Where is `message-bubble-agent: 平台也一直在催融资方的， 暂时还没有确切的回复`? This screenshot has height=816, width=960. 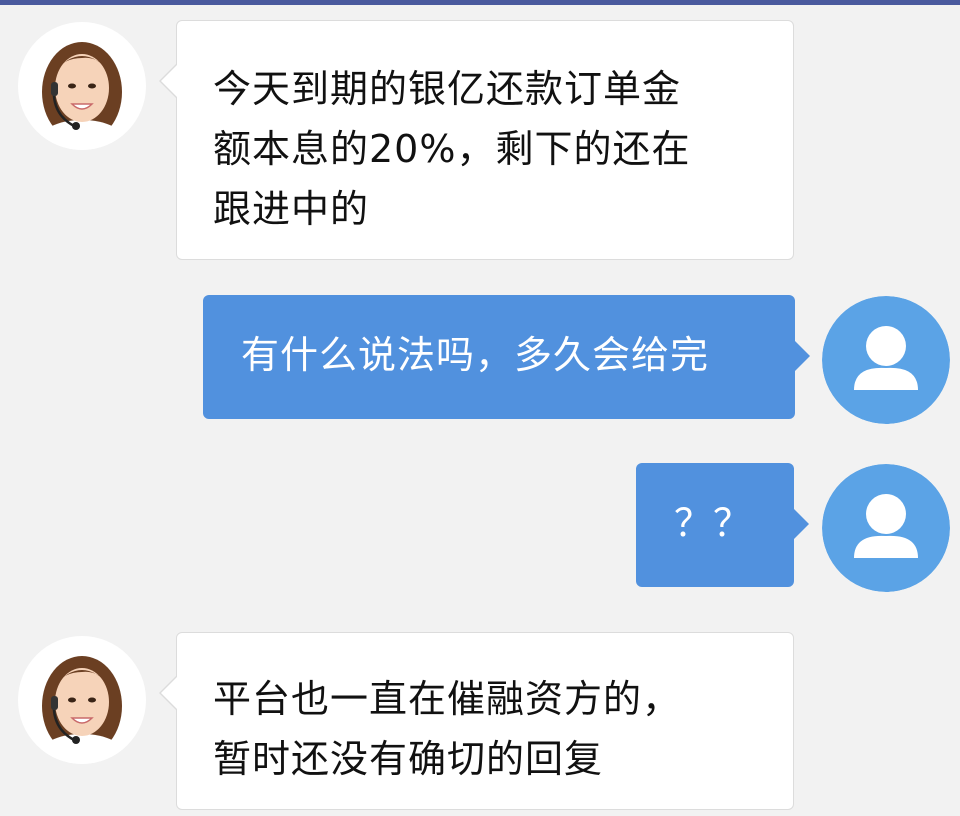 message-bubble-agent: 平台也一直在催融资方的， 暂时还没有确切的回复 is located at coordinates (476, 721).